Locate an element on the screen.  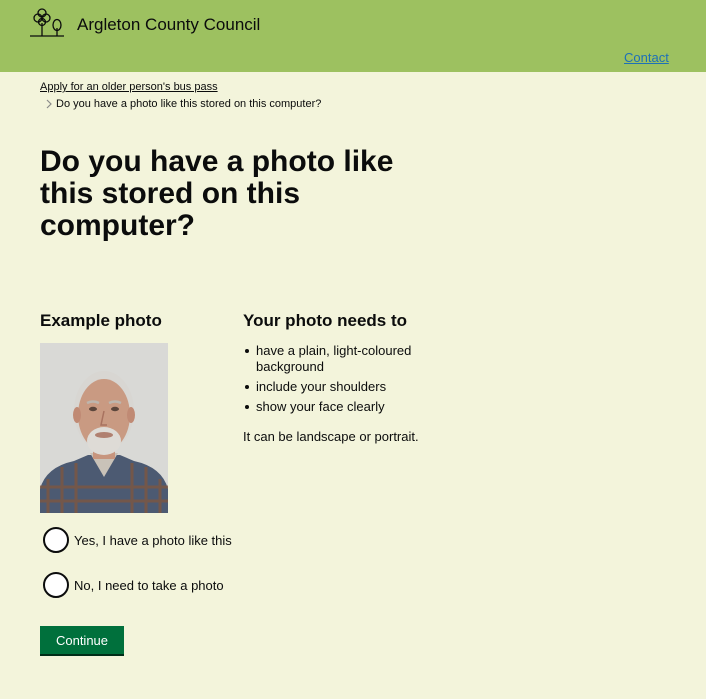
orientation-note: It can be landscape or portrait. is located at coordinates (331, 436).